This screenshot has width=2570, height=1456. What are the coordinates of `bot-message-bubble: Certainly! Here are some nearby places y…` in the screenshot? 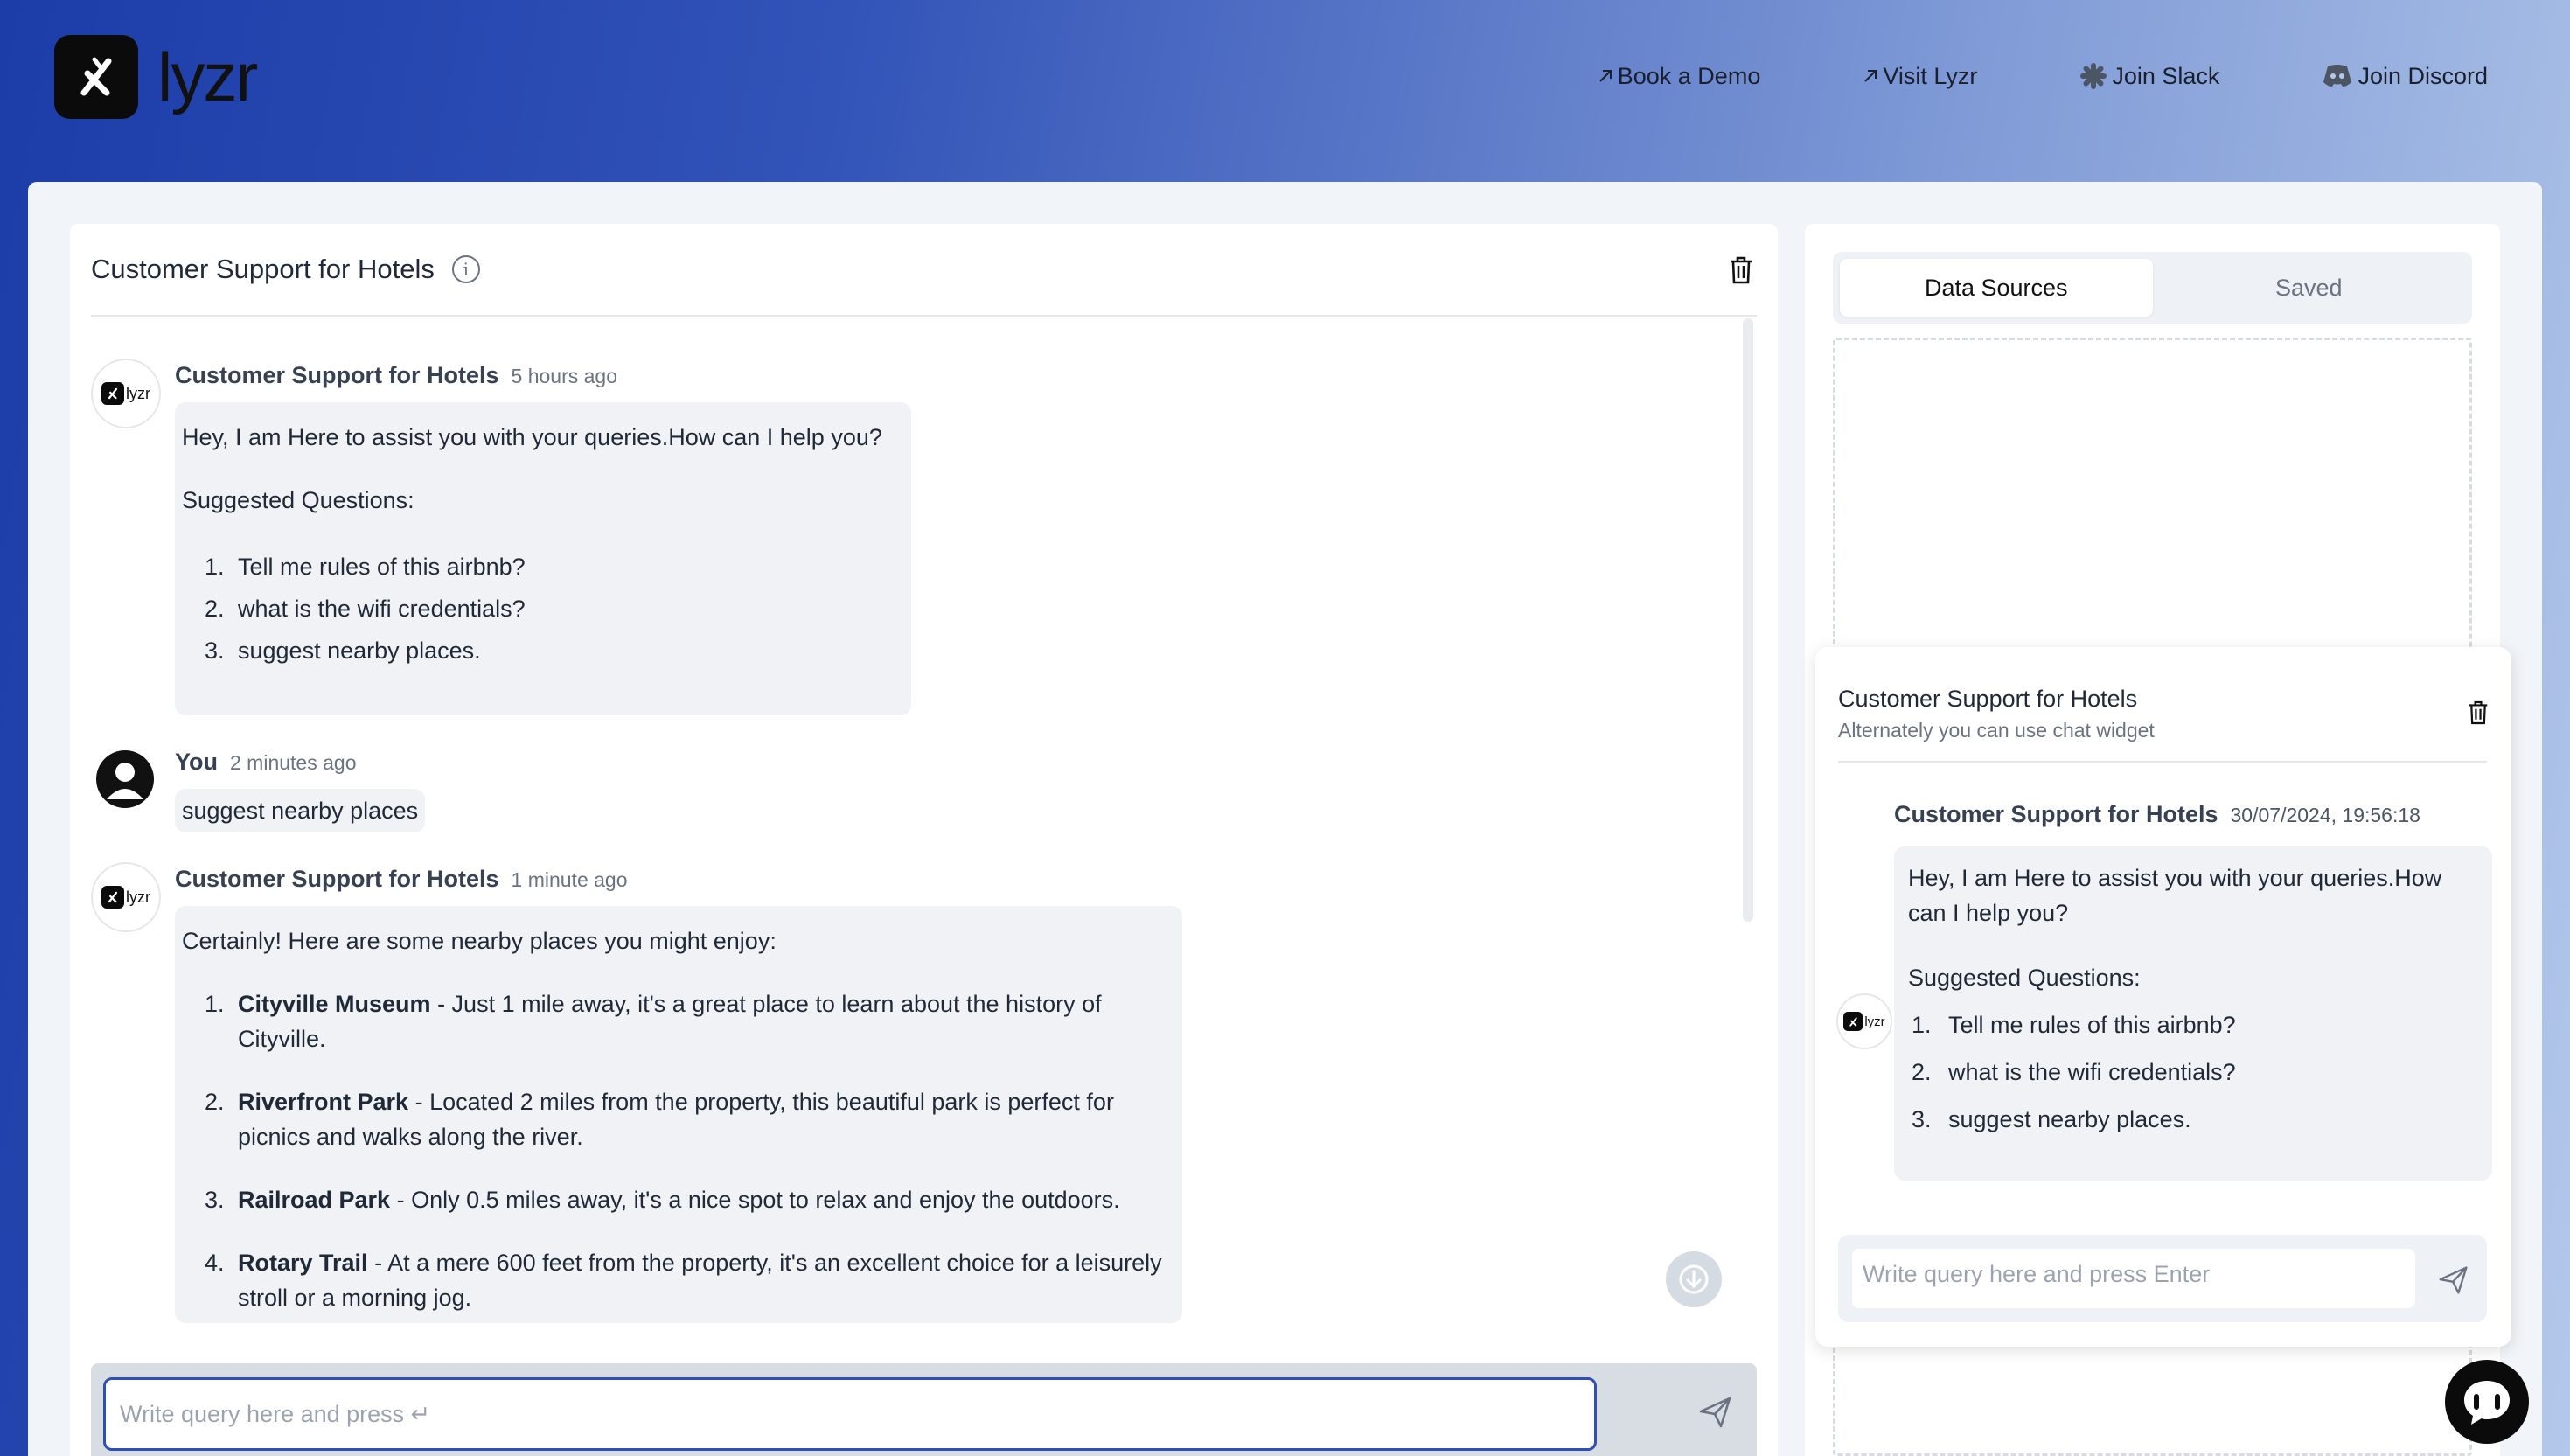 It's located at (678, 1114).